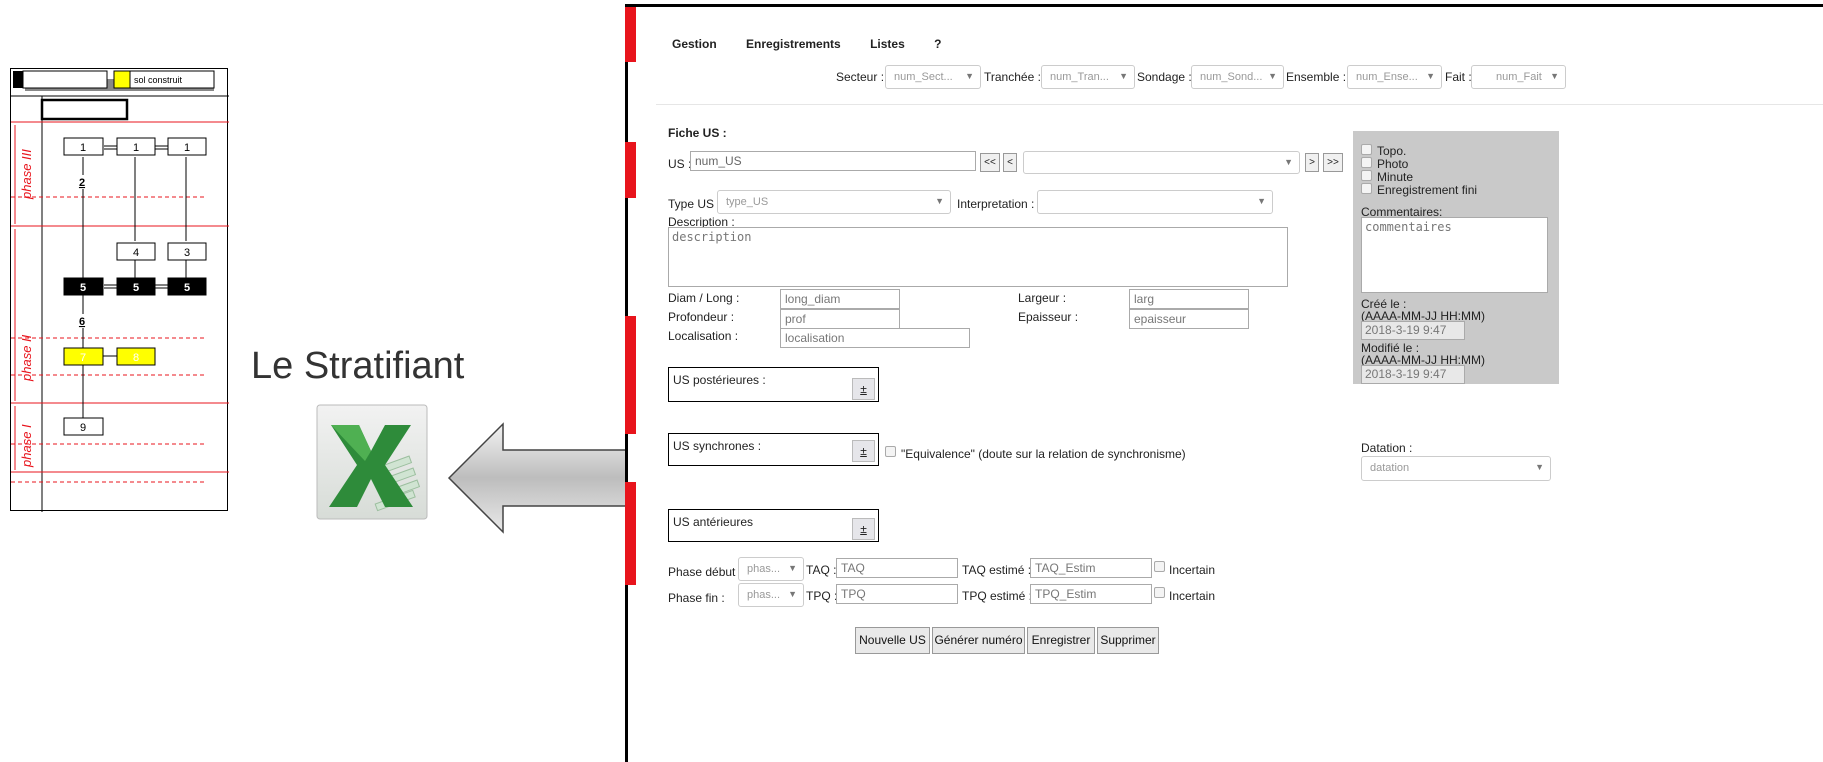 Image resolution: width=1823 pixels, height=762 pixels. What do you see at coordinates (897, 594) in the screenshot?
I see `tpq-input: TPQ` at bounding box center [897, 594].